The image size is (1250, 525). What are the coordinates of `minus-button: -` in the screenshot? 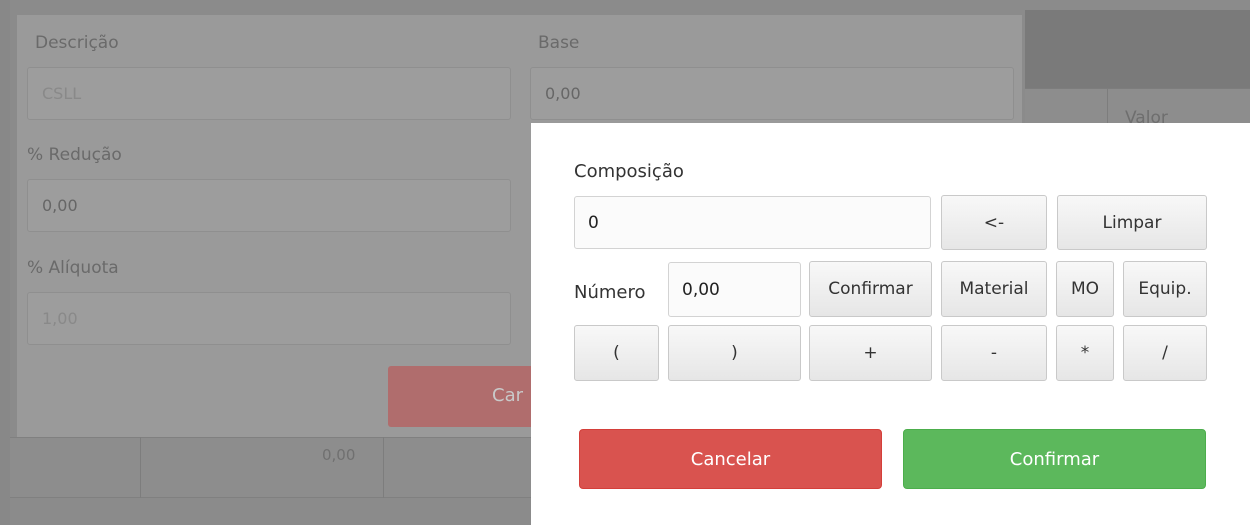 It's located at (994, 353).